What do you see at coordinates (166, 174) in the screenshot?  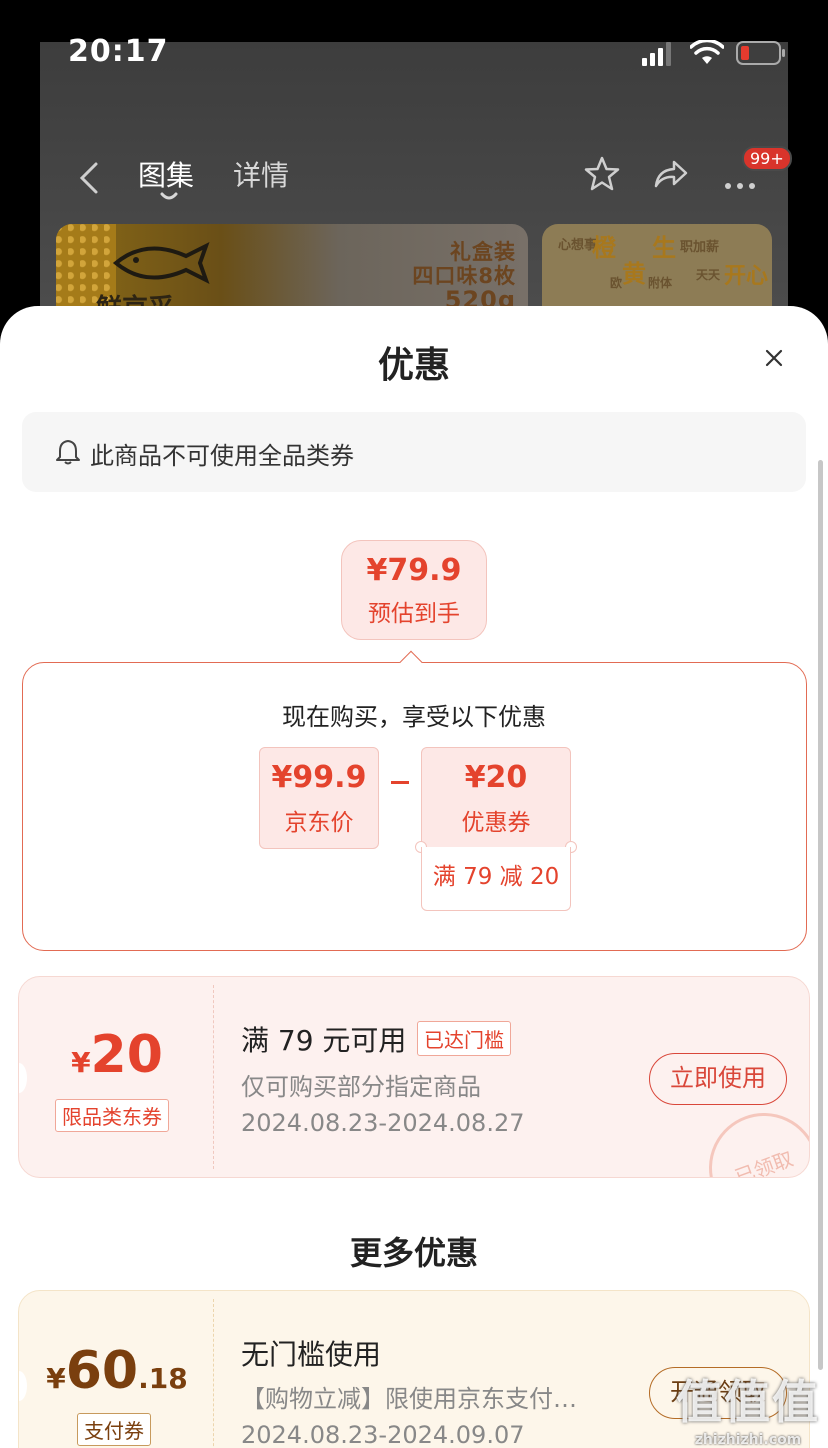 I see `tab-gallery: 图集` at bounding box center [166, 174].